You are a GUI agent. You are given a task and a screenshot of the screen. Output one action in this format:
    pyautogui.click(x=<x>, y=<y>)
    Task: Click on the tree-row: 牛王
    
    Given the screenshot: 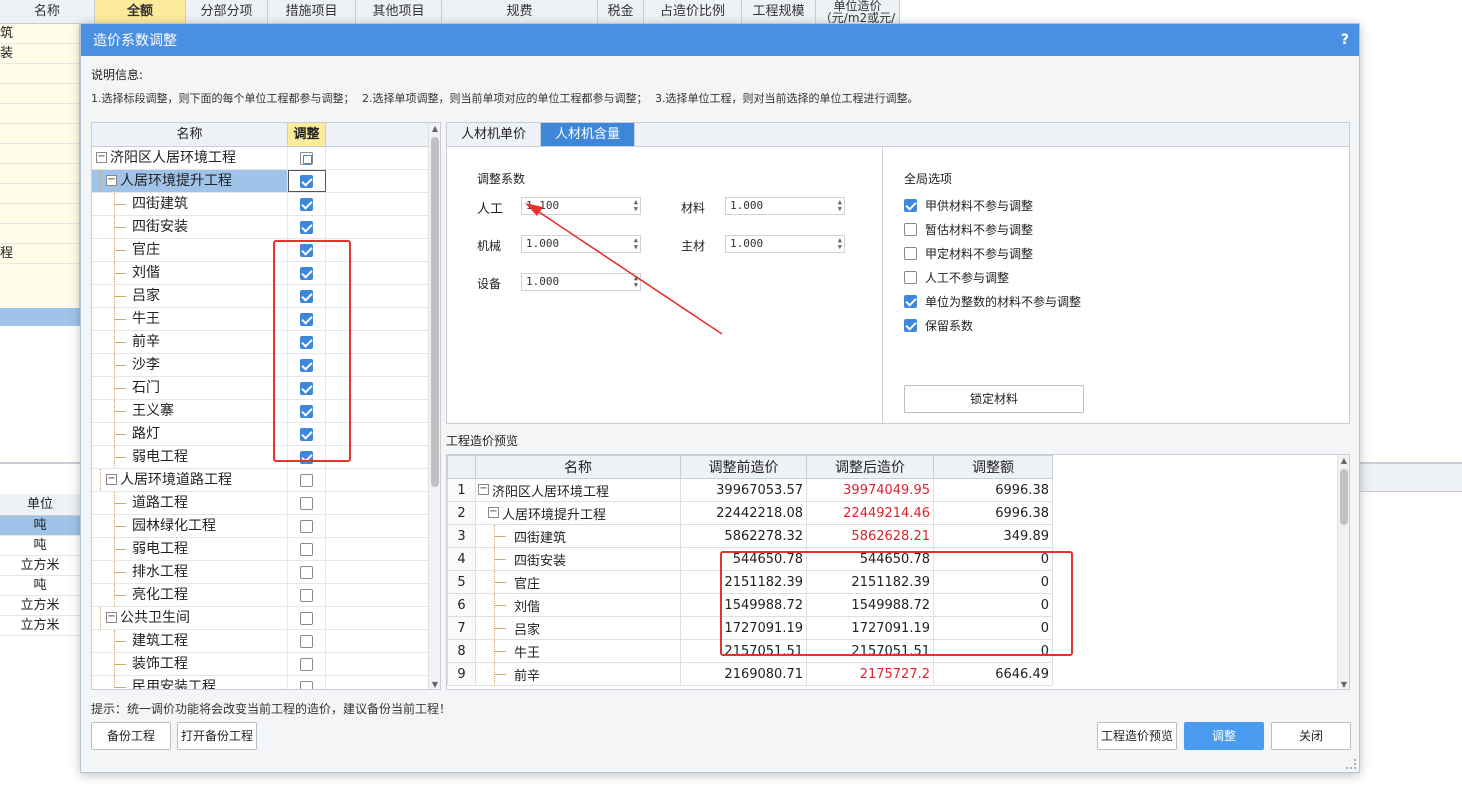 What is the action you would take?
    pyautogui.click(x=266, y=319)
    